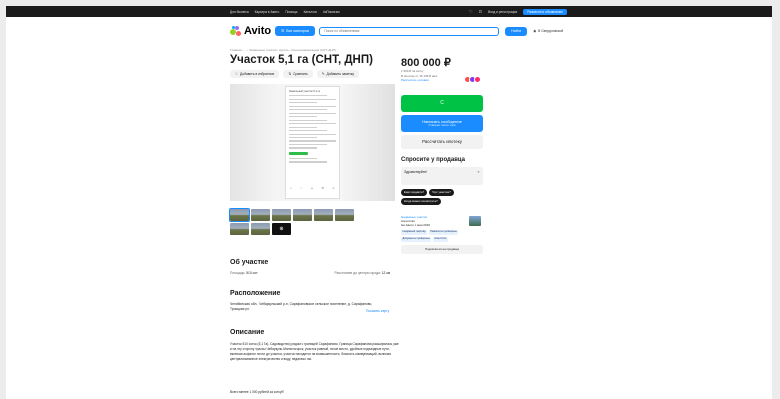  What do you see at coordinates (415, 80) in the screenshot?
I see `mortgage-link: Рассчитать условия` at bounding box center [415, 80].